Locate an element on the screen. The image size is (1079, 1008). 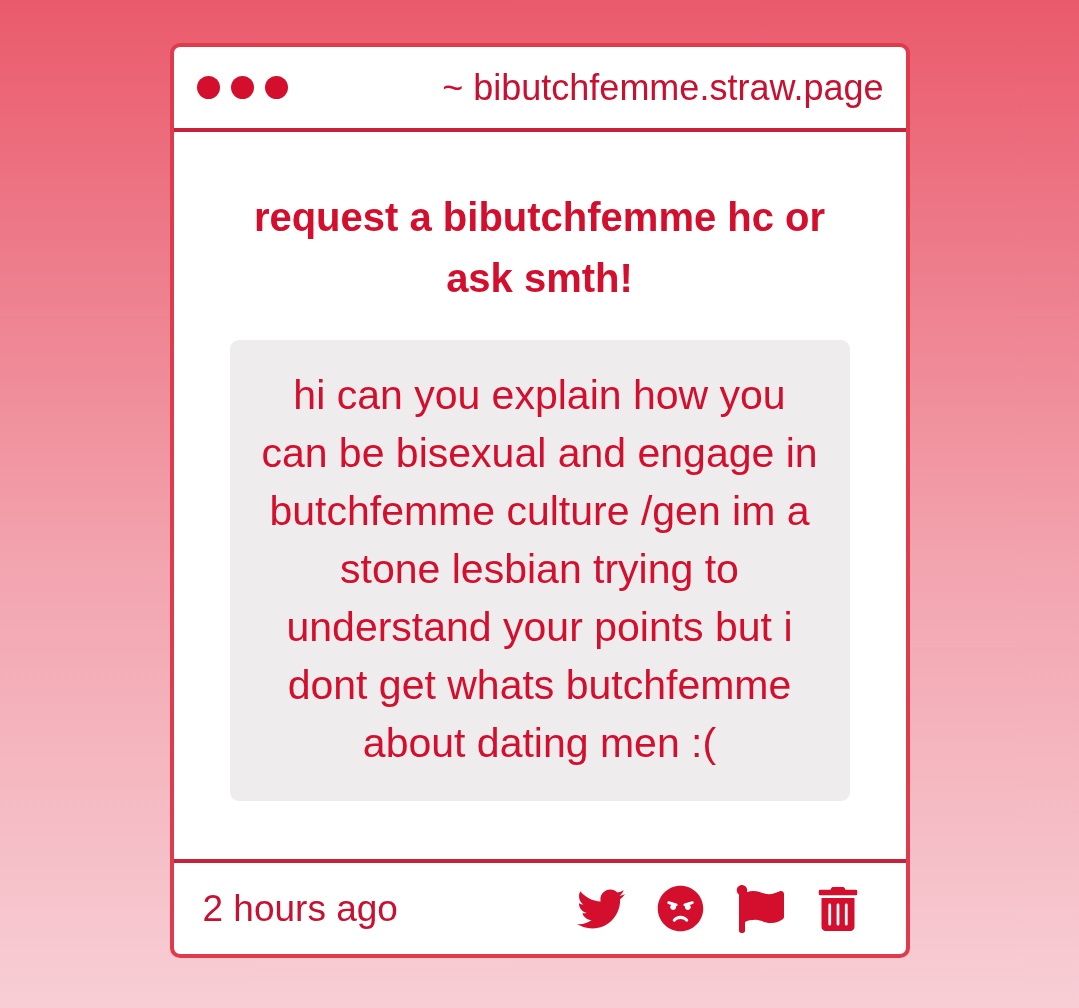
prompt-title: request a bibutchfemme hc or ask smth! is located at coordinates (539, 248).